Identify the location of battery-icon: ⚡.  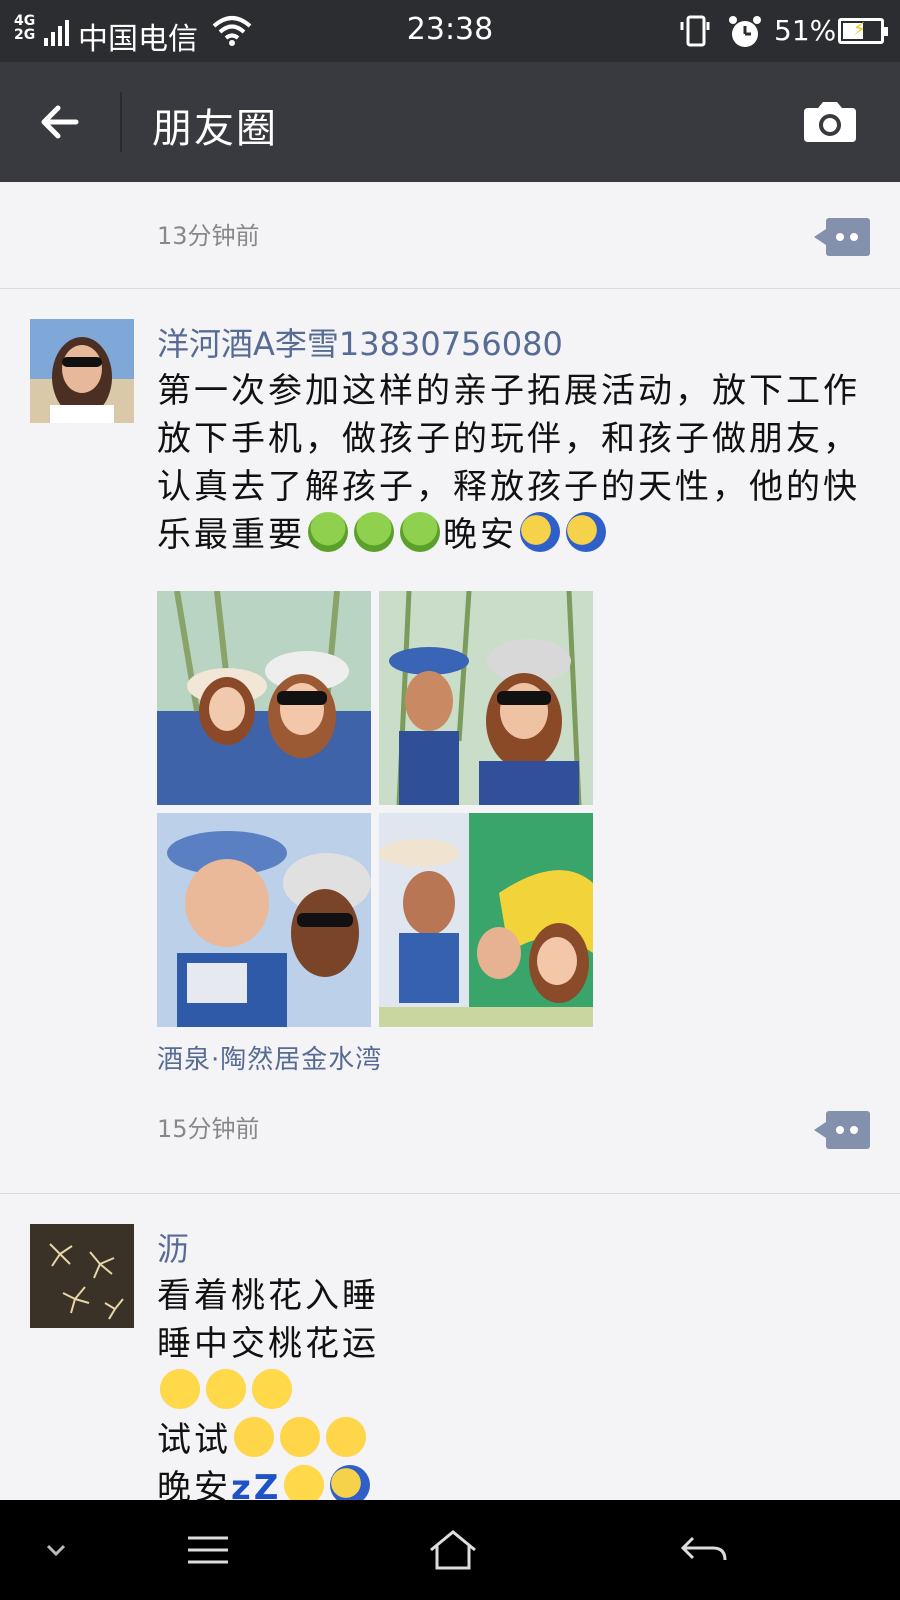
(863, 31).